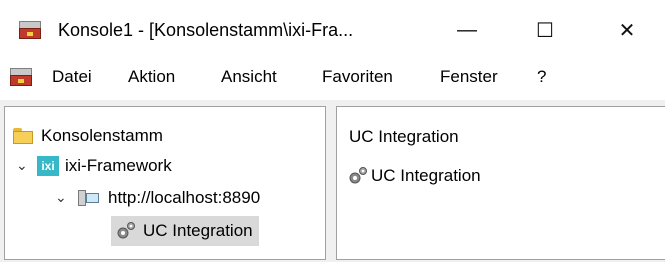 The image size is (665, 262). What do you see at coordinates (118, 165) in the screenshot?
I see `tree-item-label: ixi-Framework` at bounding box center [118, 165].